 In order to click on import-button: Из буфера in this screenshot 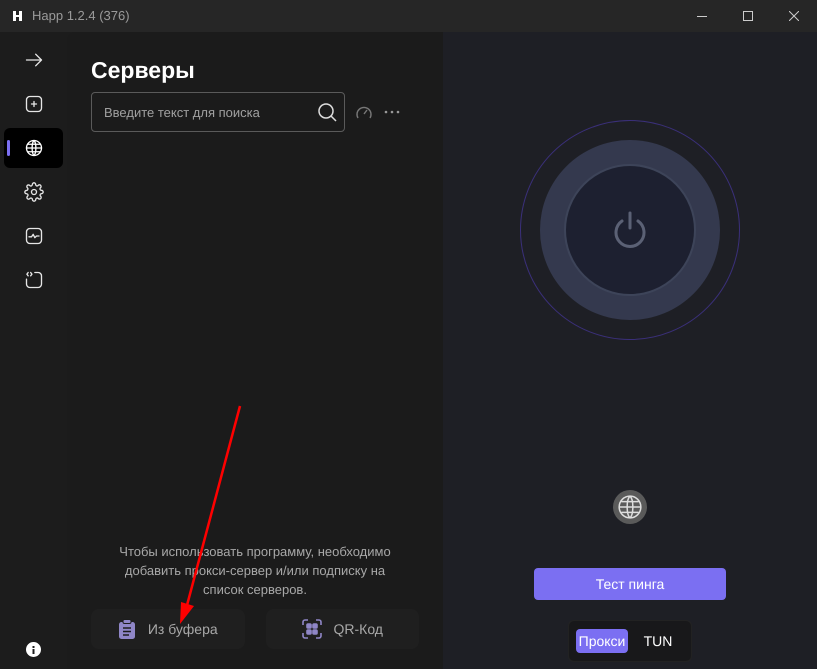, I will do `click(167, 629)`.